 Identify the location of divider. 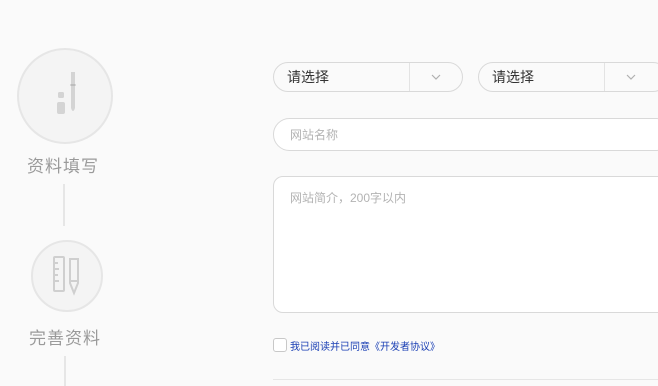
(465, 379).